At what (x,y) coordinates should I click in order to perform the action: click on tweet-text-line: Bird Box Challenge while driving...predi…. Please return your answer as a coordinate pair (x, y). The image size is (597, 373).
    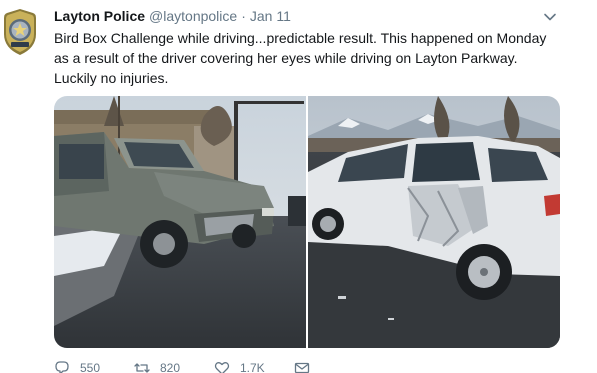
    Looking at the image, I should click on (300, 38).